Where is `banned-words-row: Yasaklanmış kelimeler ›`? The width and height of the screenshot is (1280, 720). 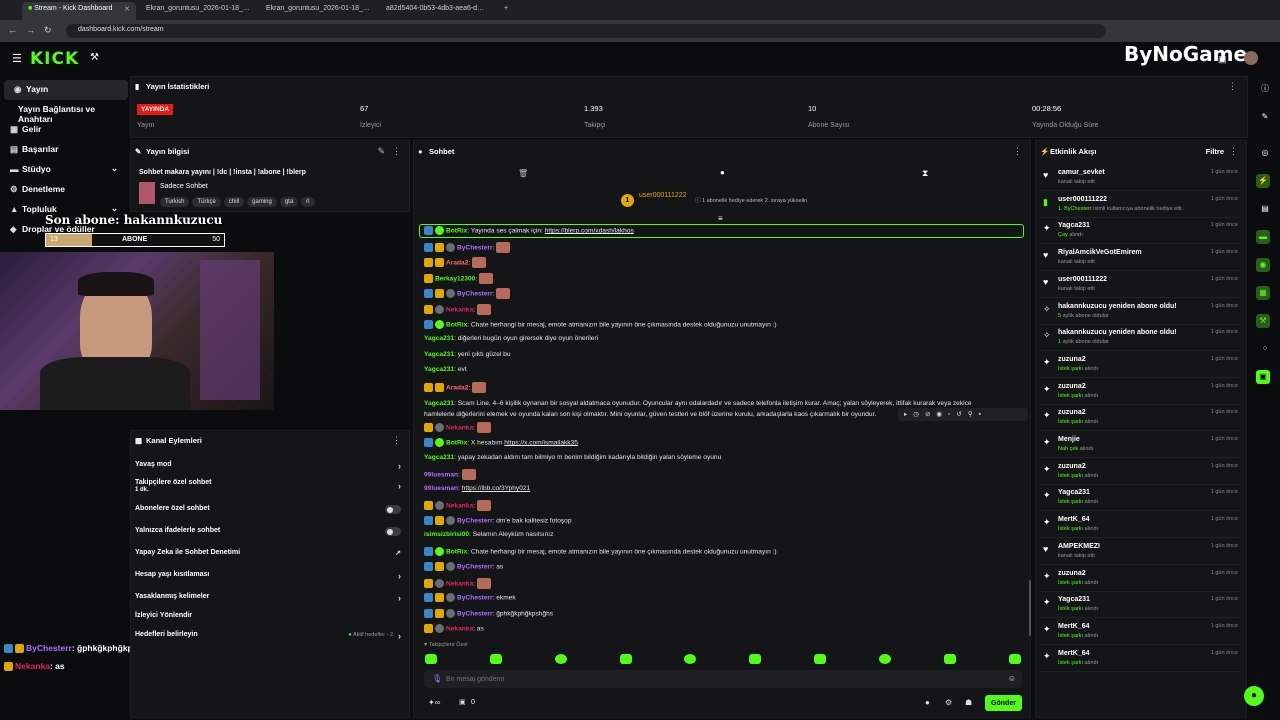
banned-words-row: Yasaklanmış kelimeler › is located at coordinates (271, 599).